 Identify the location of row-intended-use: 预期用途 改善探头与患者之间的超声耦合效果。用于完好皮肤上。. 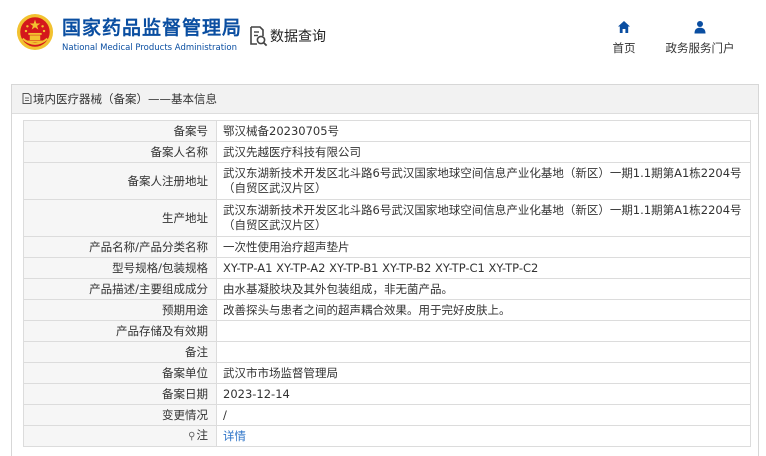
(387, 310).